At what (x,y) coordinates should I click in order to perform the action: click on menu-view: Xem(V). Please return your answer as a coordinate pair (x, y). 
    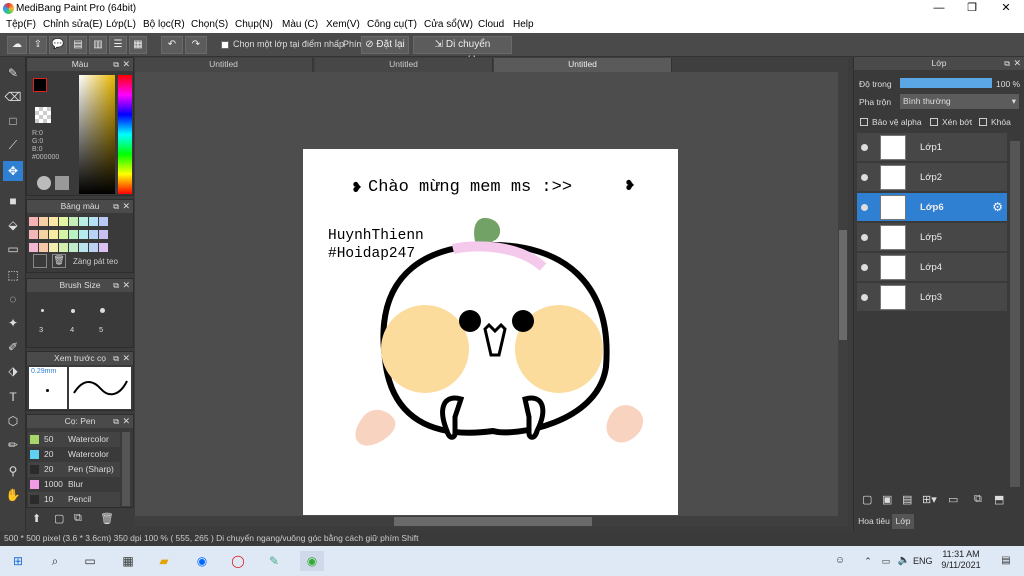
    Looking at the image, I should click on (343, 24).